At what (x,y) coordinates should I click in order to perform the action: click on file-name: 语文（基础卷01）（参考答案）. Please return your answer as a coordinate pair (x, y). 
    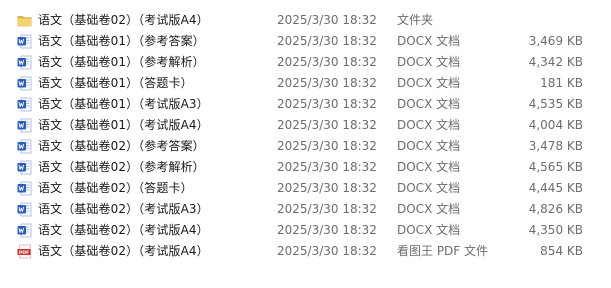
    Looking at the image, I should click on (121, 41).